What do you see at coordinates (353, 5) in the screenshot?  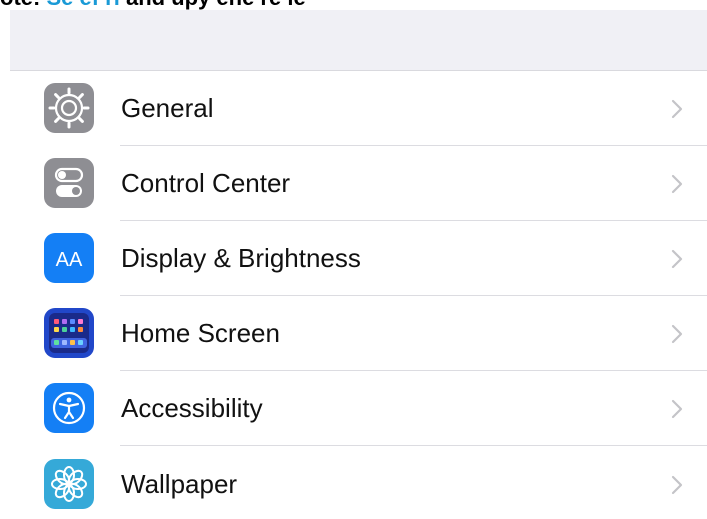 I see `top-strip: ote: Se ef rl and upy ehe re le` at bounding box center [353, 5].